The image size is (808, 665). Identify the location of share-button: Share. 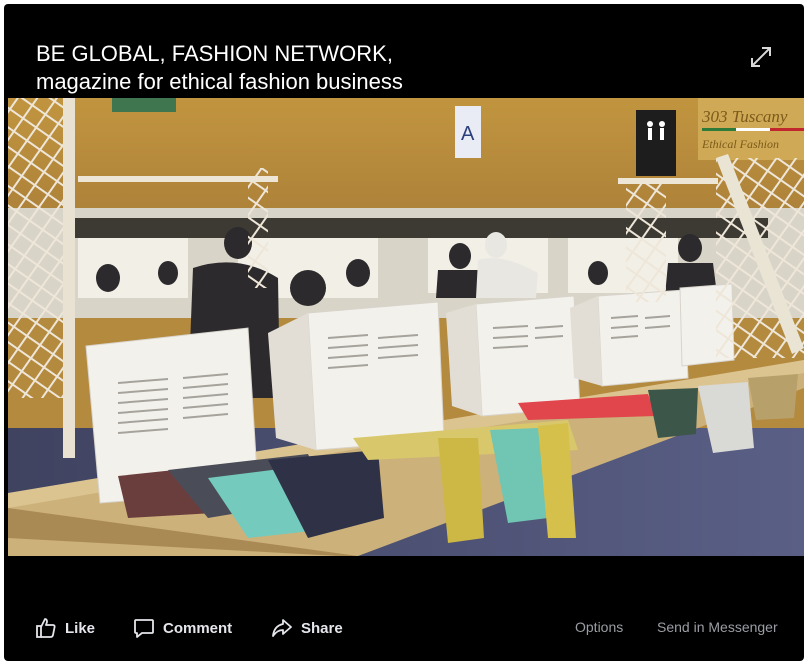
(306, 628).